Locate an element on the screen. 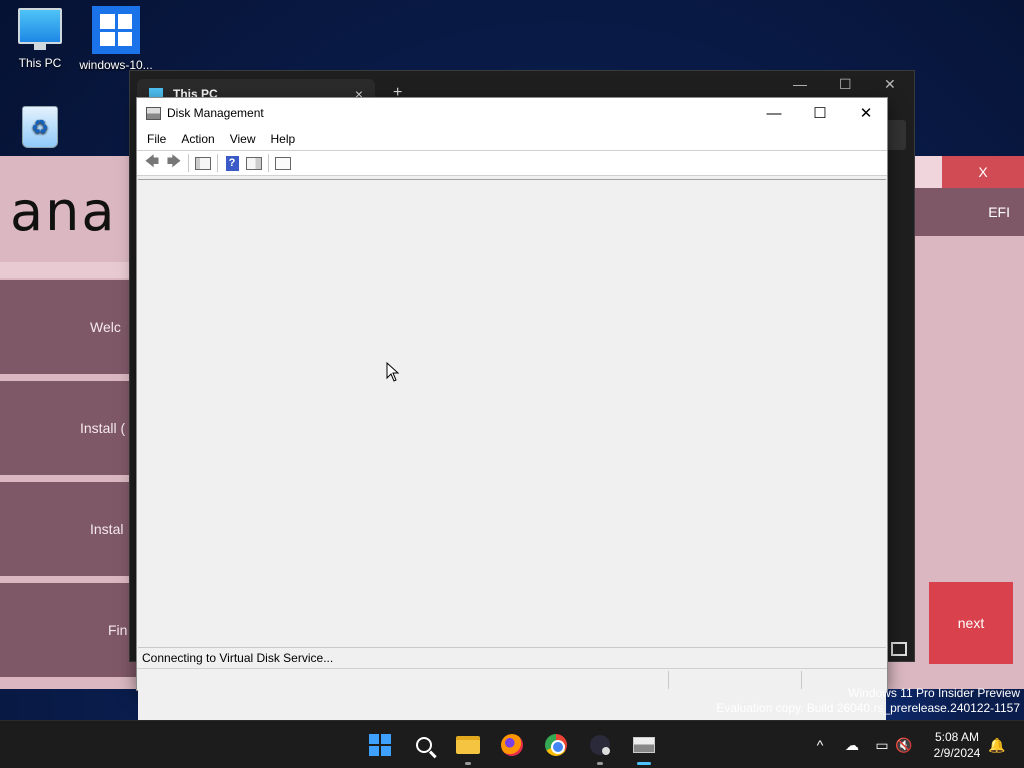 The height and width of the screenshot is (768, 1024). start-icon is located at coordinates (380, 745).